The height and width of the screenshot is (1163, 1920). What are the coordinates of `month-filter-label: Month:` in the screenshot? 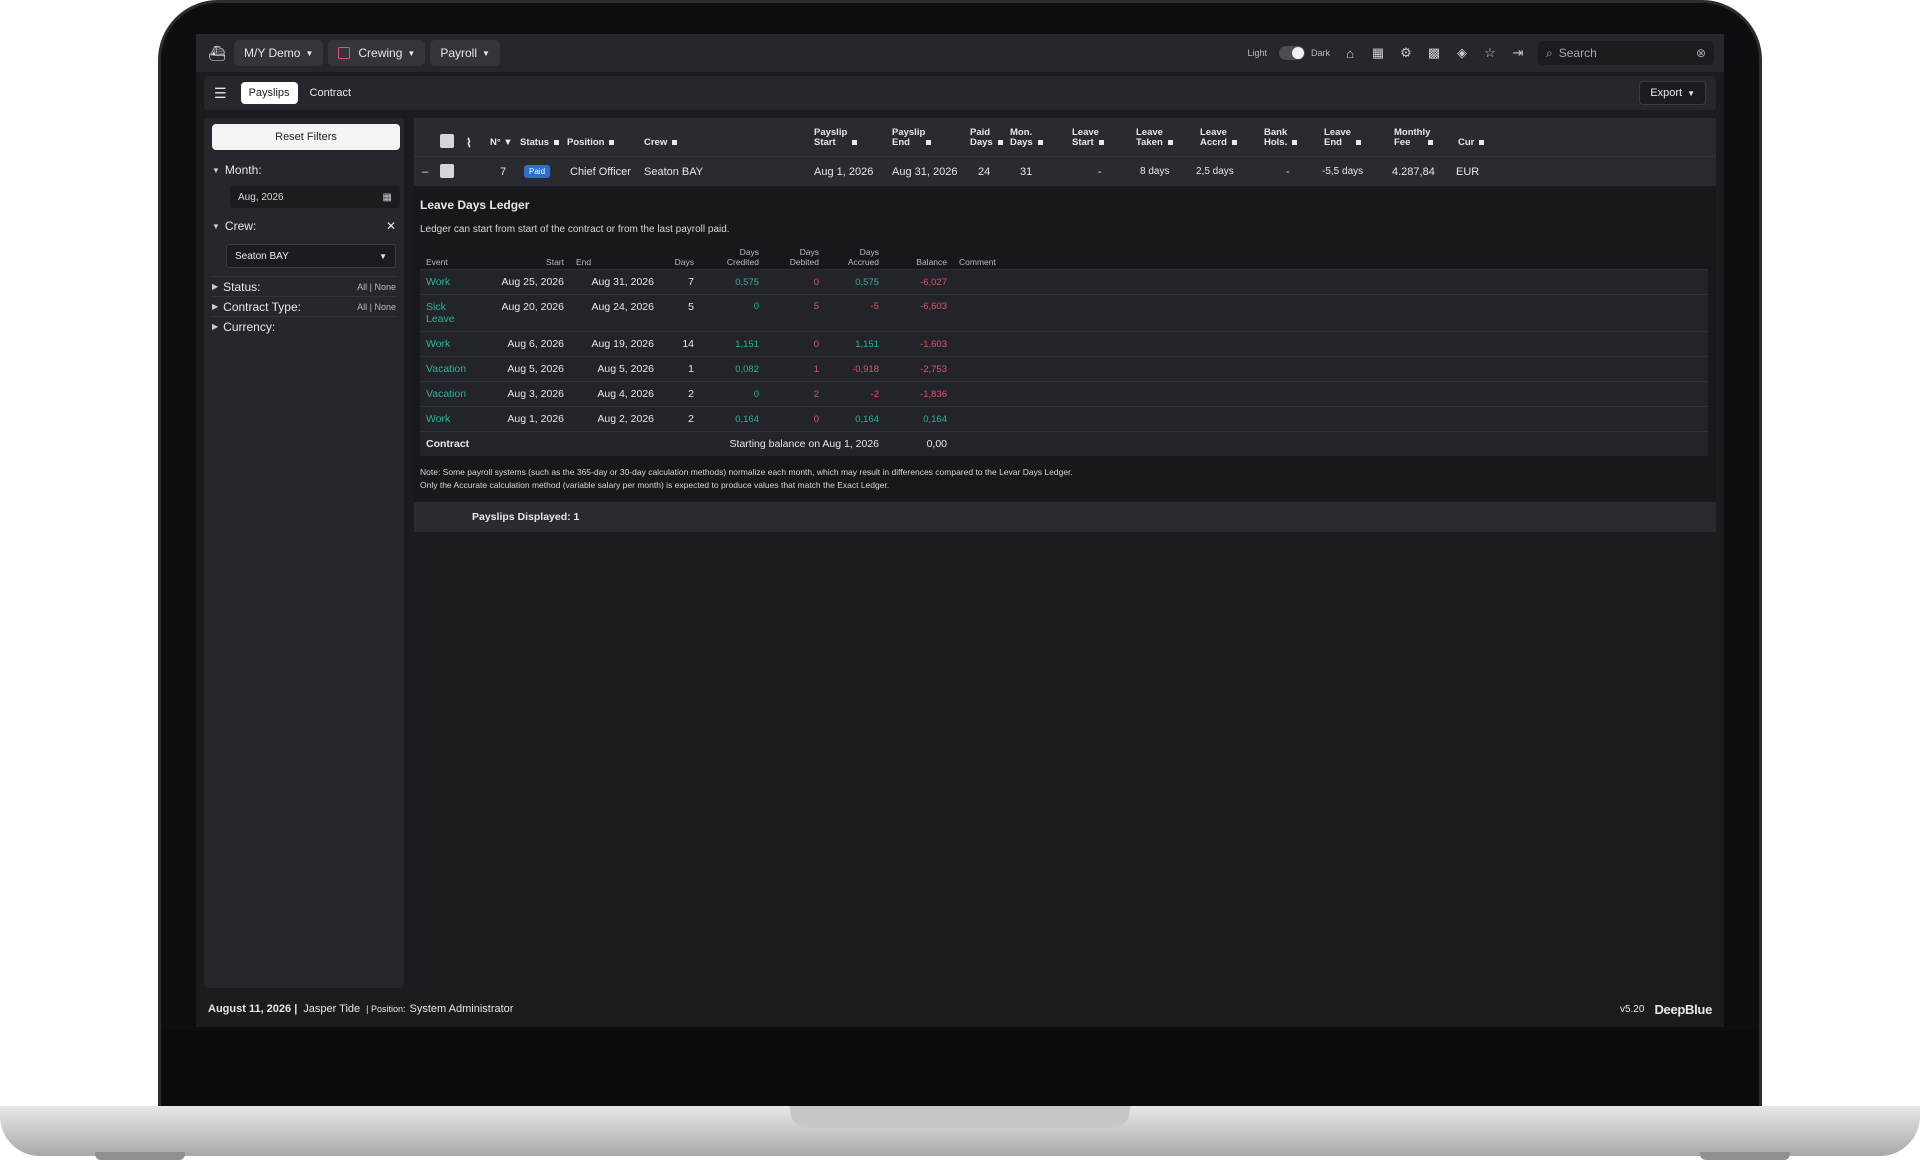 It's located at (243, 170).